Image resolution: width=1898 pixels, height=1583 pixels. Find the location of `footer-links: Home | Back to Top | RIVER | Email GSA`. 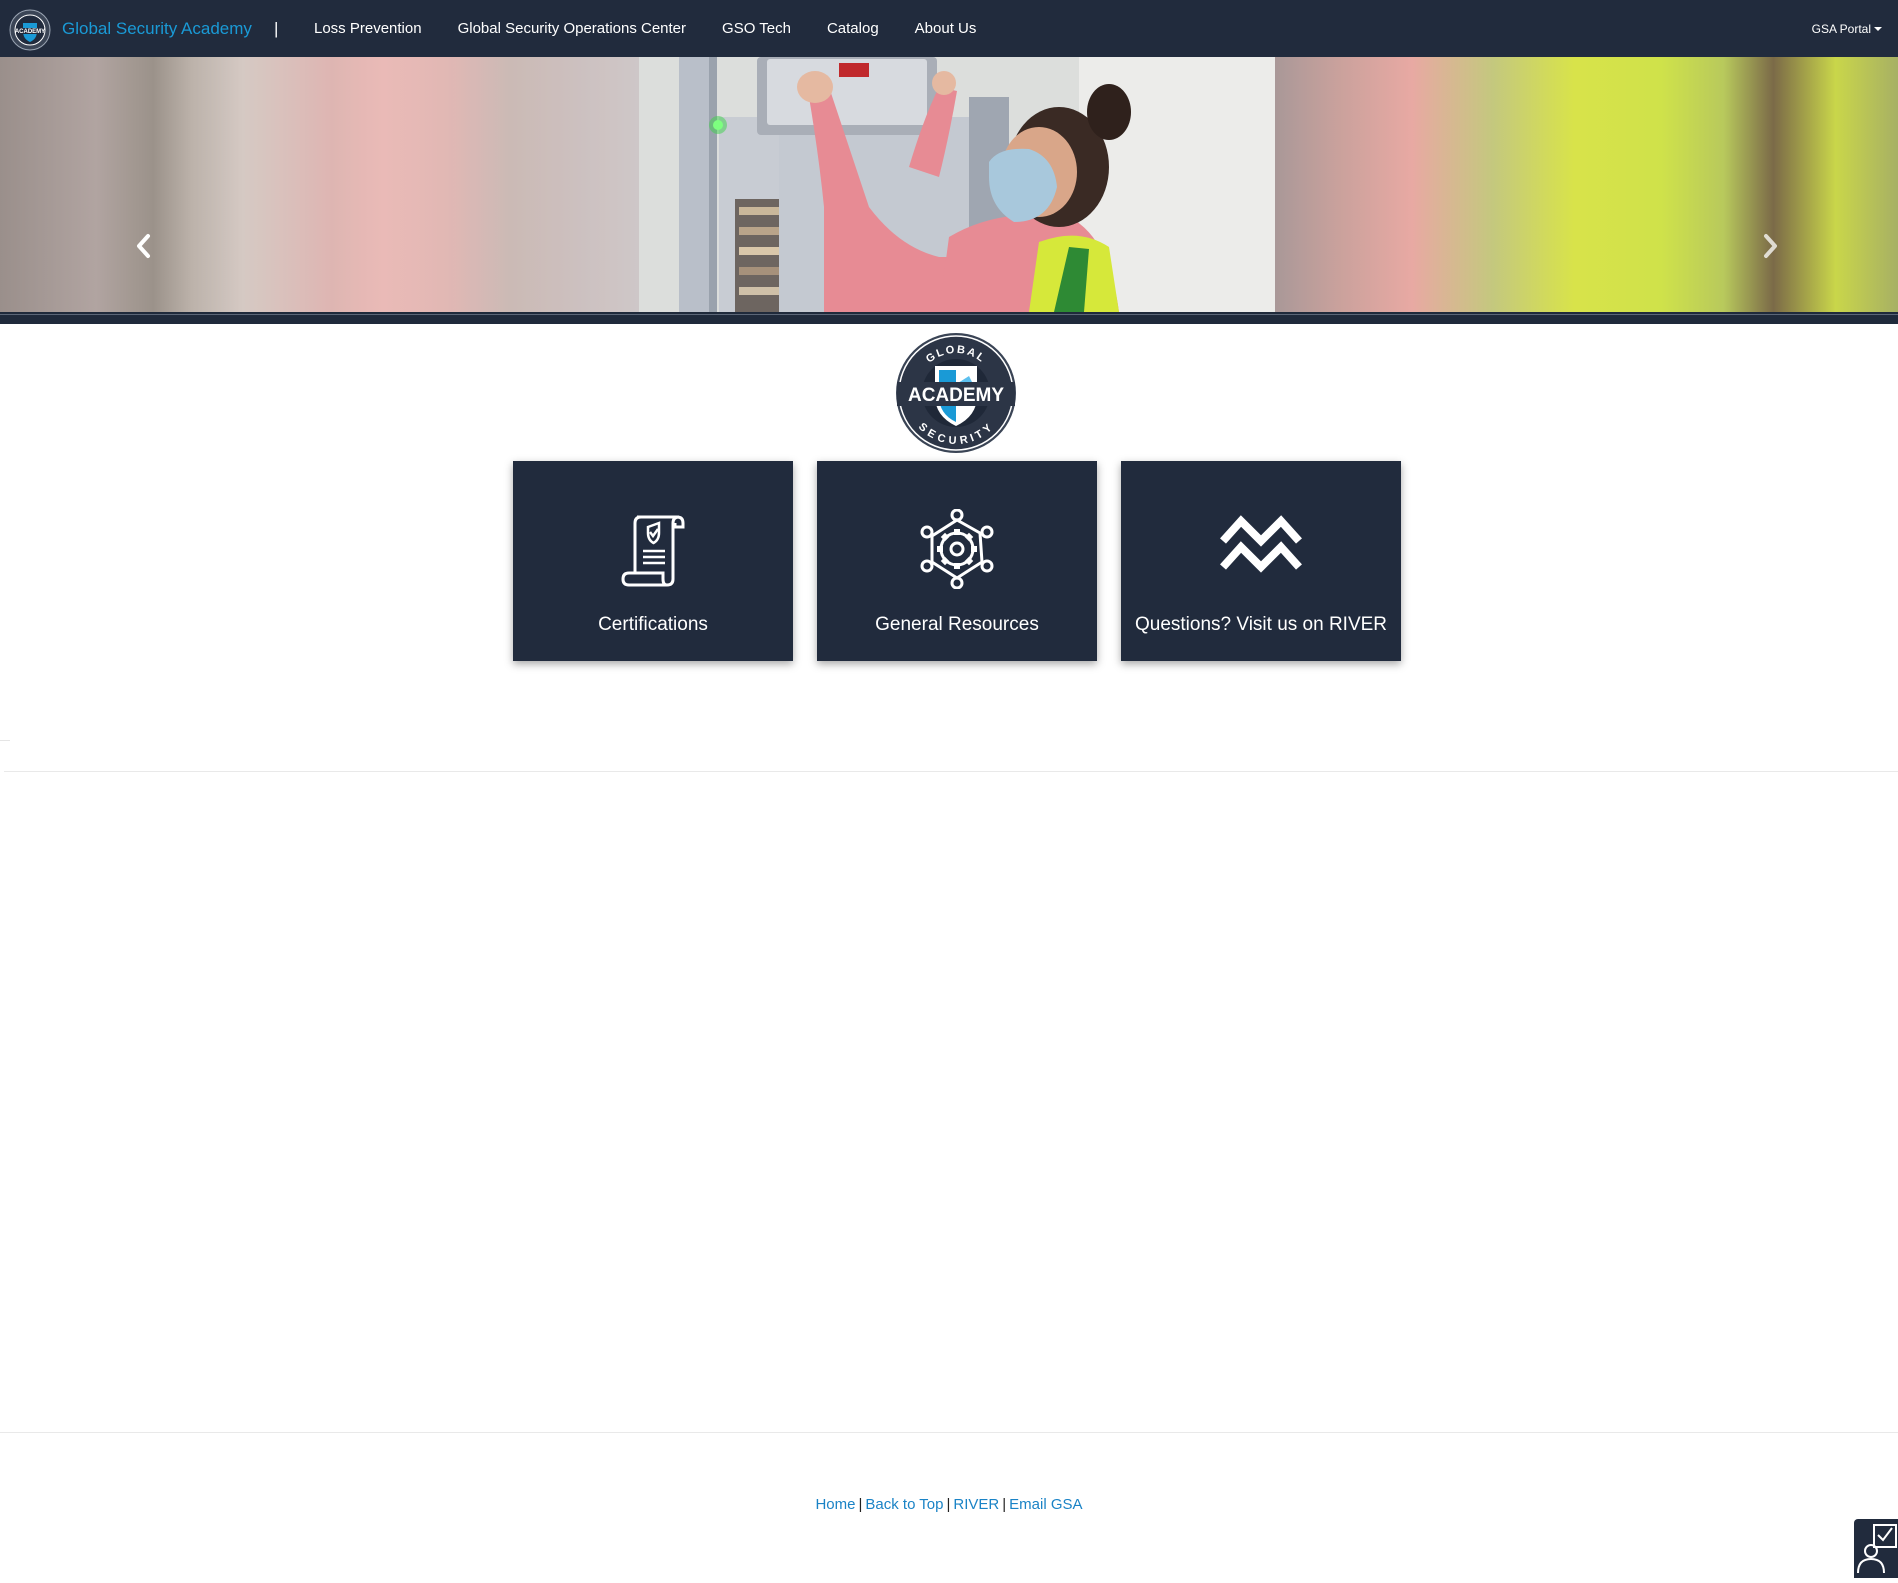

footer-links: Home | Back to Top | RIVER | Email GSA is located at coordinates (949, 1504).